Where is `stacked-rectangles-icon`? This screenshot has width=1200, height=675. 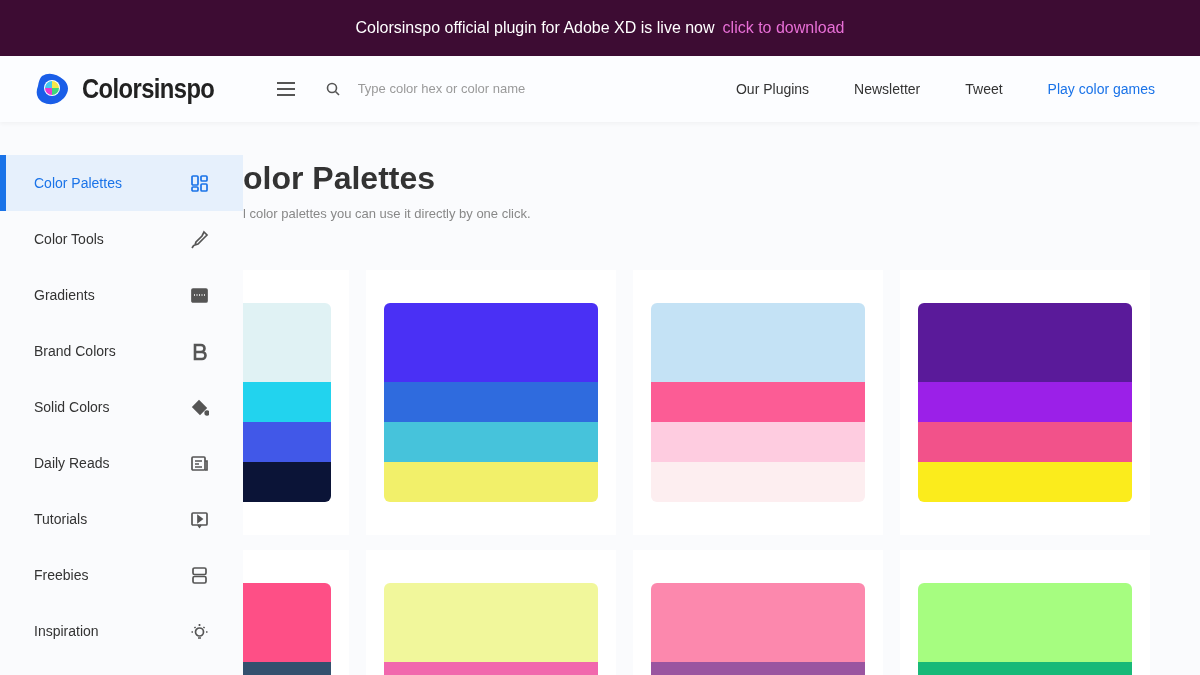
stacked-rectangles-icon is located at coordinates (199, 575).